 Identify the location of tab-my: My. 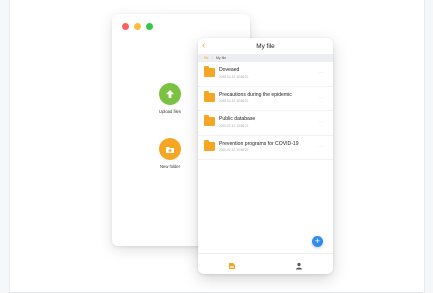
(300, 264).